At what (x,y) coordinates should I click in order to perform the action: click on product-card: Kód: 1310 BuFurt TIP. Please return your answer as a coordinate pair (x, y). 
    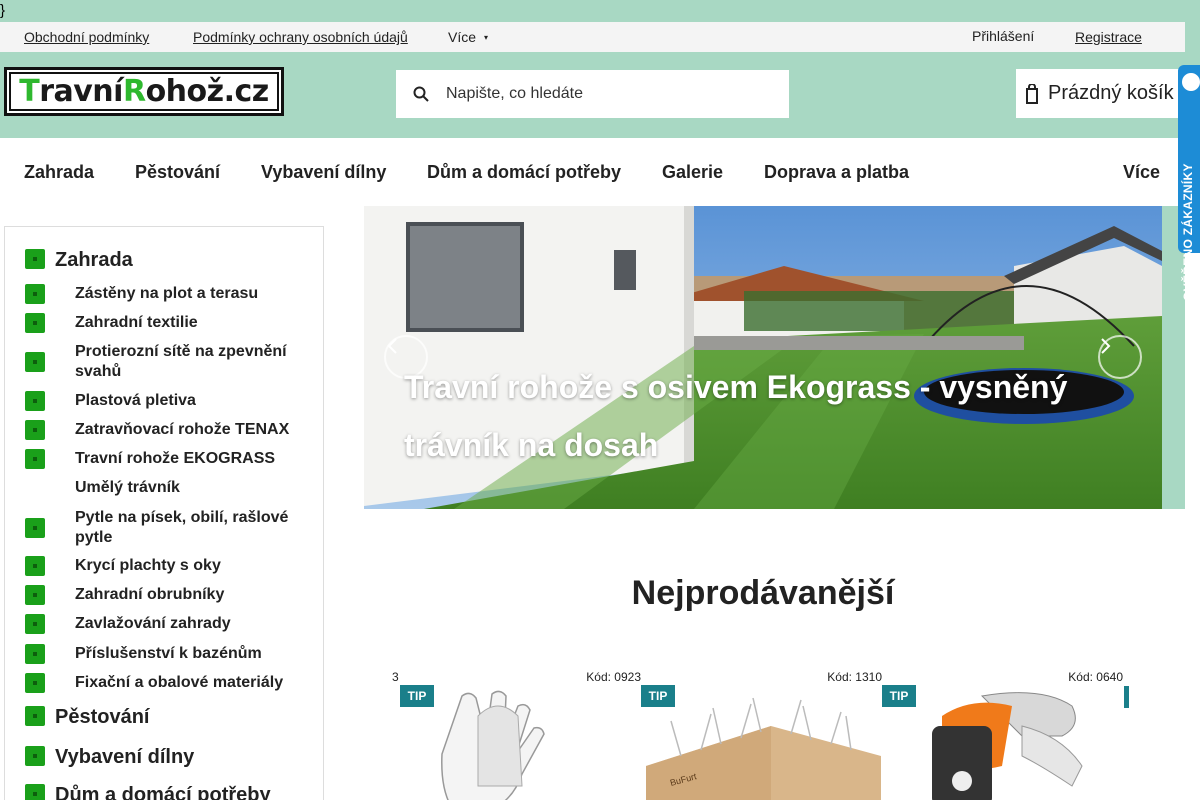
    Looking at the image, I should click on (761, 734).